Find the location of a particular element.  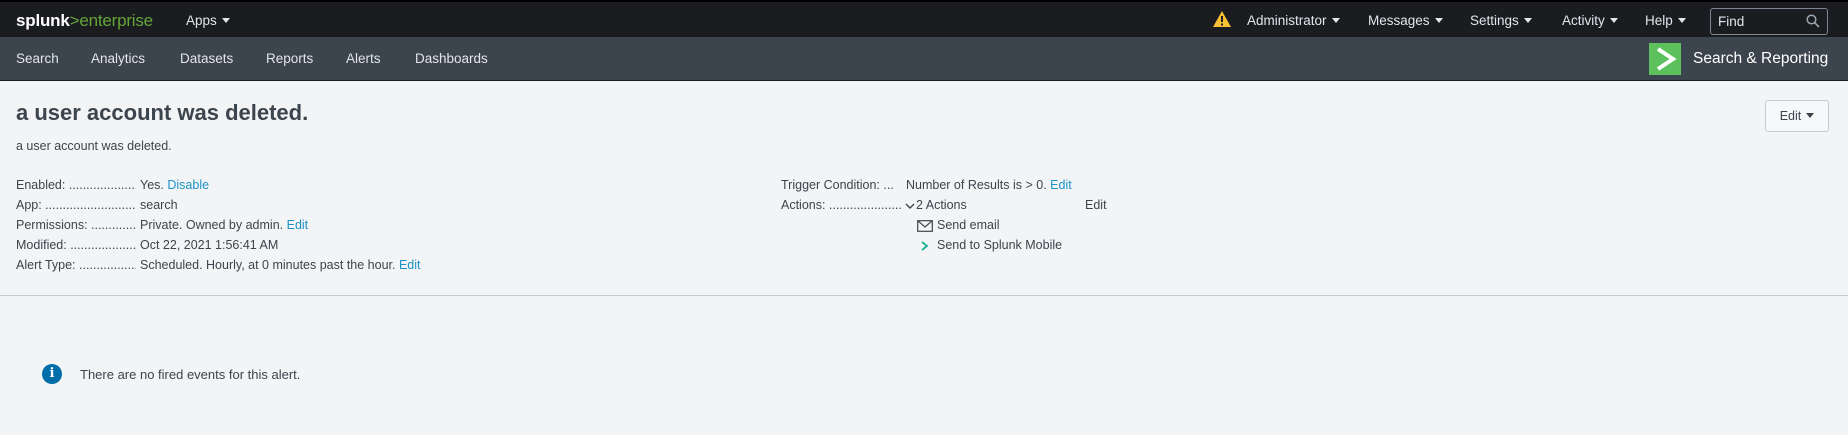

trigger-value: Number of Results is > 0. is located at coordinates (976, 185).